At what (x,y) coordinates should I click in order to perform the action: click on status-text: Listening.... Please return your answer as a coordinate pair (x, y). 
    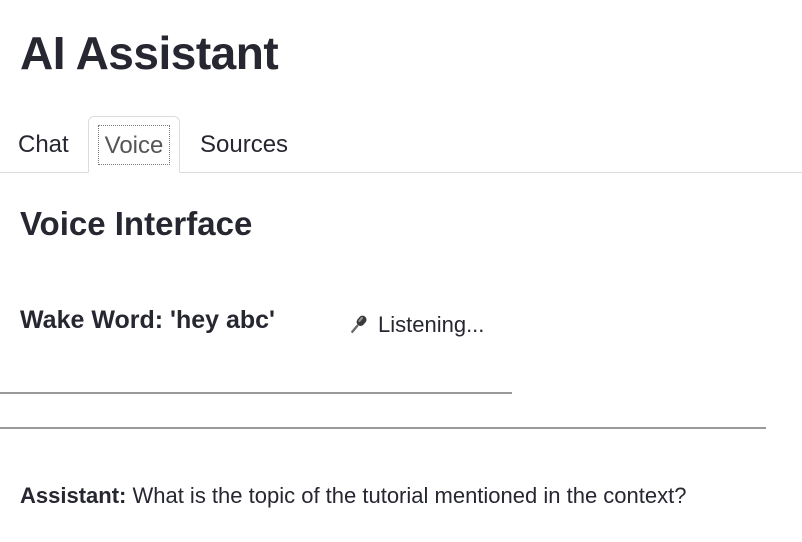
    Looking at the image, I should click on (431, 324).